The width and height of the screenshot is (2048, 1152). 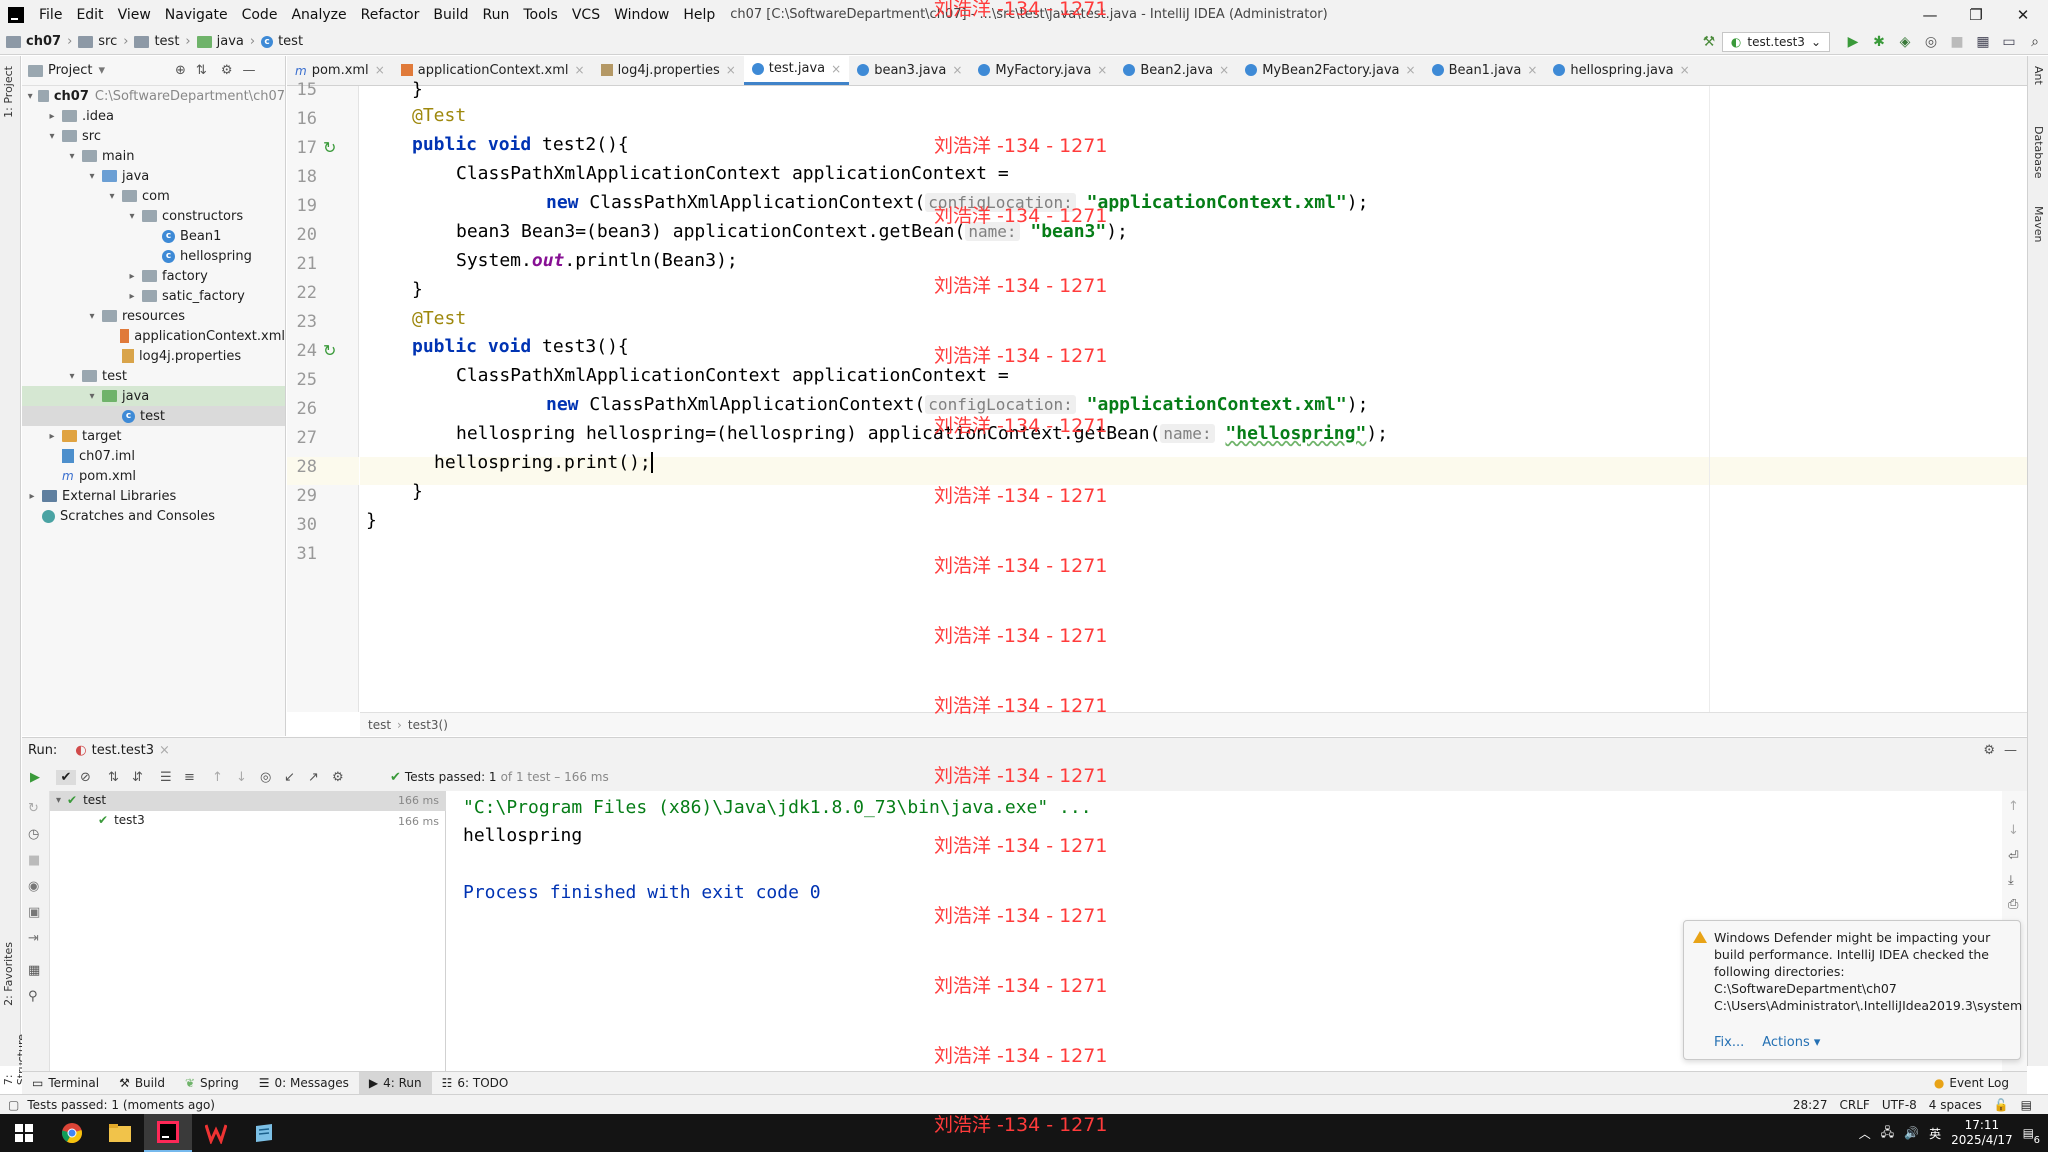 What do you see at coordinates (153, 96) in the screenshot?
I see `tree-item: ▾ ch07 C:\SoftwareDepartment\ch07` at bounding box center [153, 96].